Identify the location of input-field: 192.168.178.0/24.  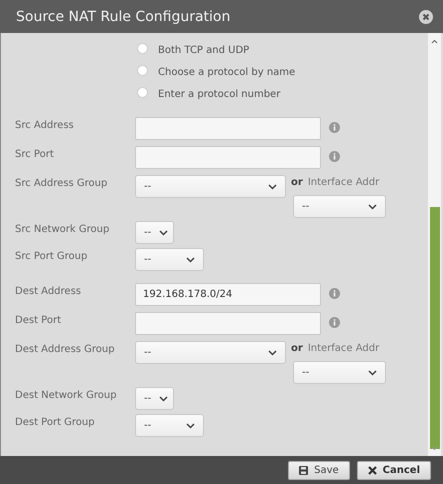
(228, 294).